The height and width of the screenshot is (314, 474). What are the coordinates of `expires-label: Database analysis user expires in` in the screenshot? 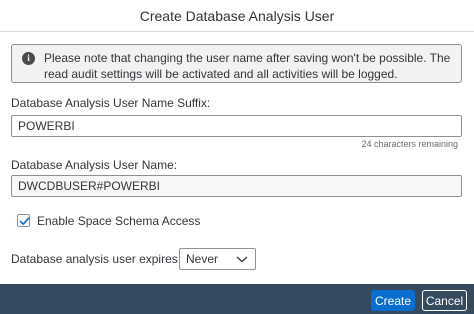 It's located at (101, 259).